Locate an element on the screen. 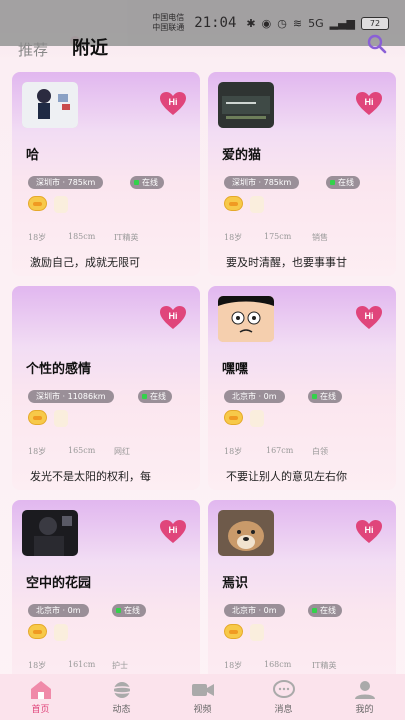  carrier-2: 中国联通 is located at coordinates (168, 27).